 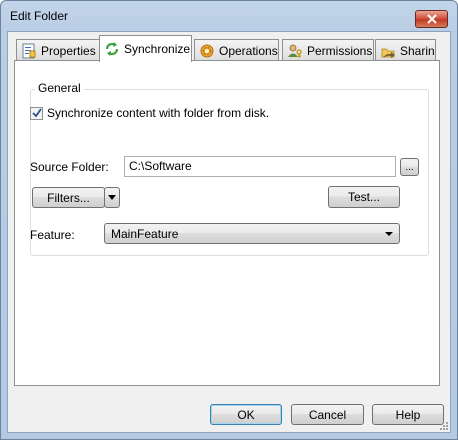 I want to click on tab-label: Sharing, so click(x=417, y=50).